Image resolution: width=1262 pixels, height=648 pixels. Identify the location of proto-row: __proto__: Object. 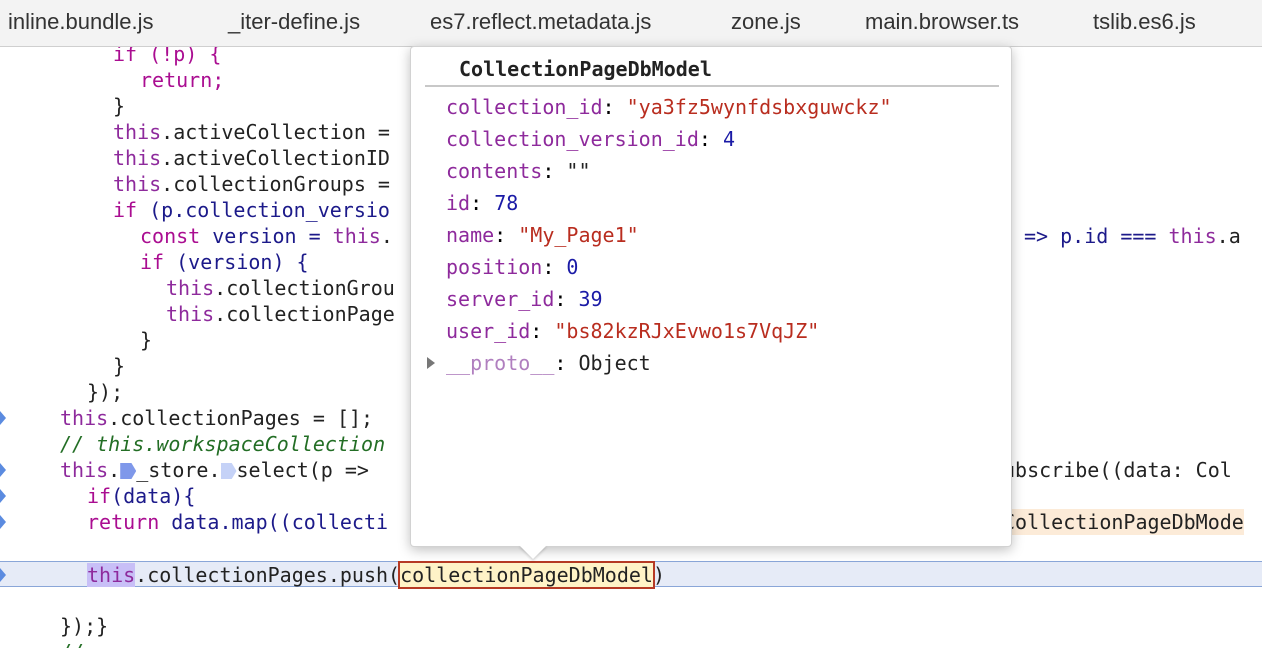
(548, 363).